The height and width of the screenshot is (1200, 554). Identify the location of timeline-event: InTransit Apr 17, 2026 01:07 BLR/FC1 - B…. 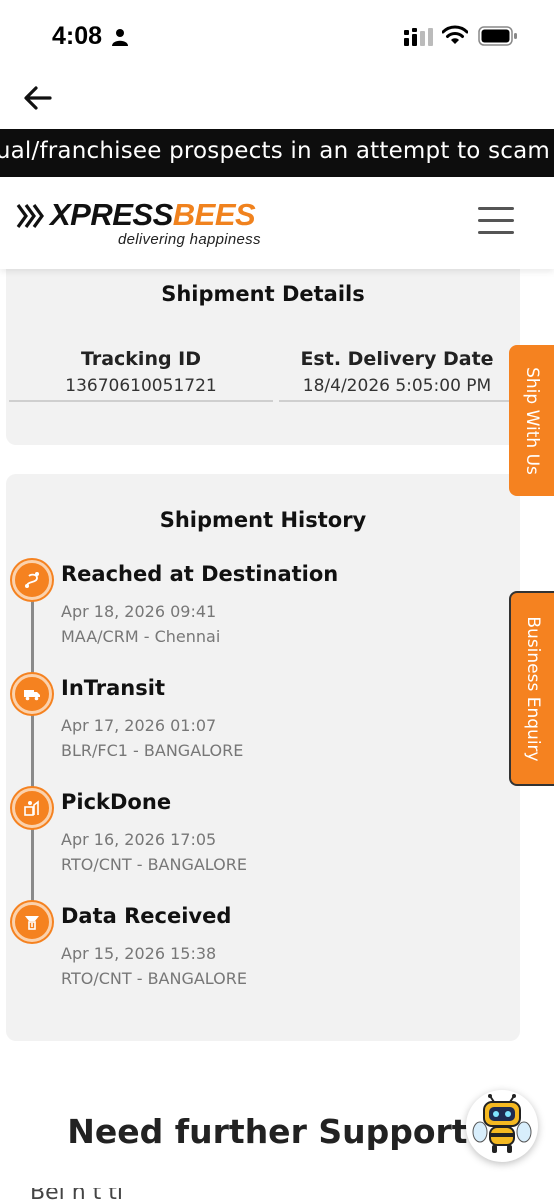
(256, 729).